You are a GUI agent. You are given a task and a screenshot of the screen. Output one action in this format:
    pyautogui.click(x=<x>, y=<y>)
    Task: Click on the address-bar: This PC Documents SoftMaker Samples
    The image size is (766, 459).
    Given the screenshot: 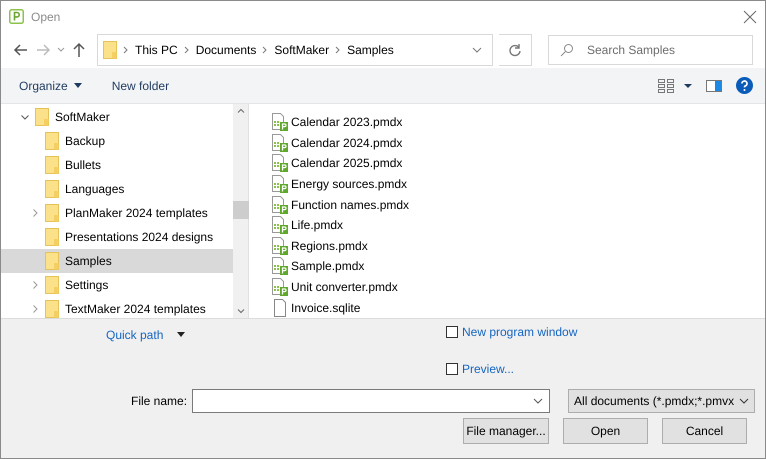 What is the action you would take?
    pyautogui.click(x=295, y=50)
    